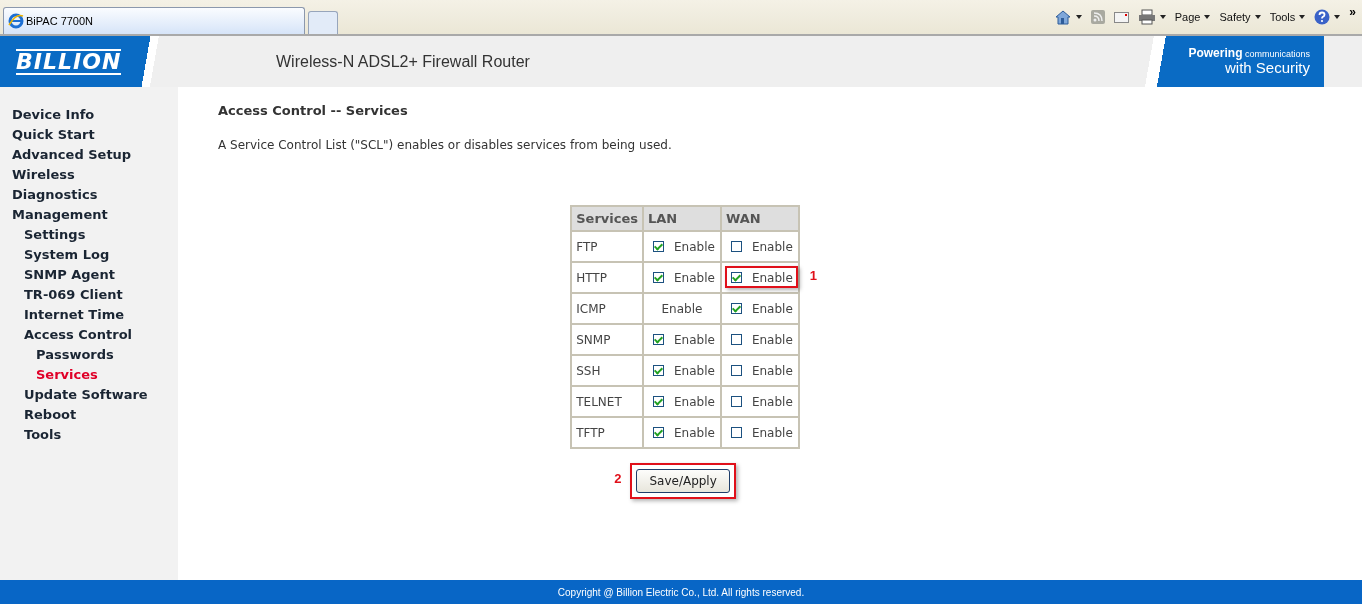  I want to click on table-cell: TFTP, so click(607, 432).